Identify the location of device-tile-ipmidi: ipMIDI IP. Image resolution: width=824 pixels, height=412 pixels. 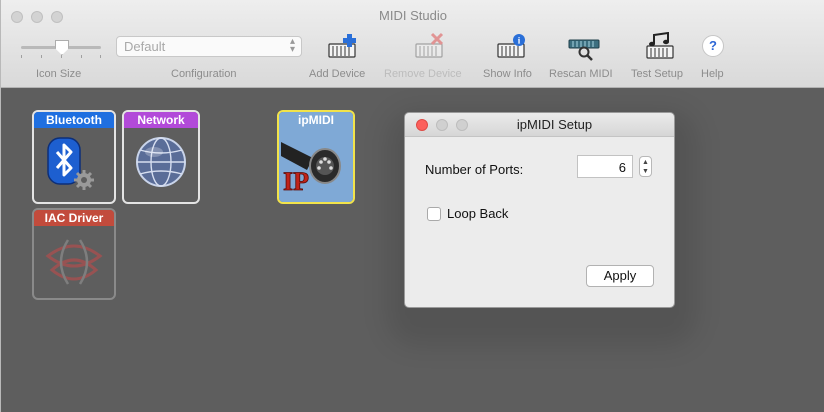
(316, 157).